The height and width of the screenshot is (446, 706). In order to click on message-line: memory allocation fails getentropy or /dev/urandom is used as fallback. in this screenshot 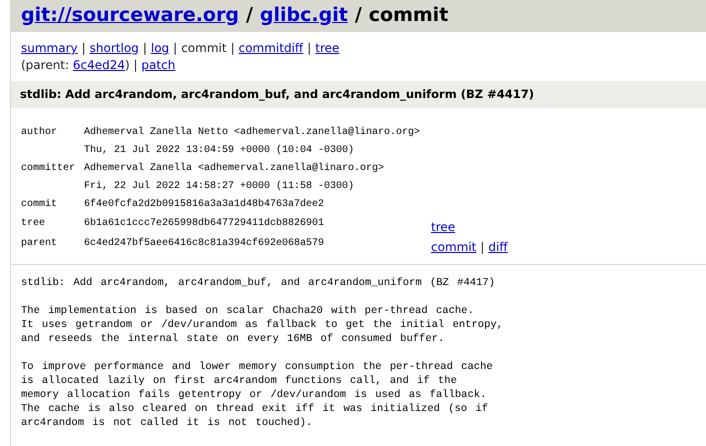, I will do `click(254, 395)`.